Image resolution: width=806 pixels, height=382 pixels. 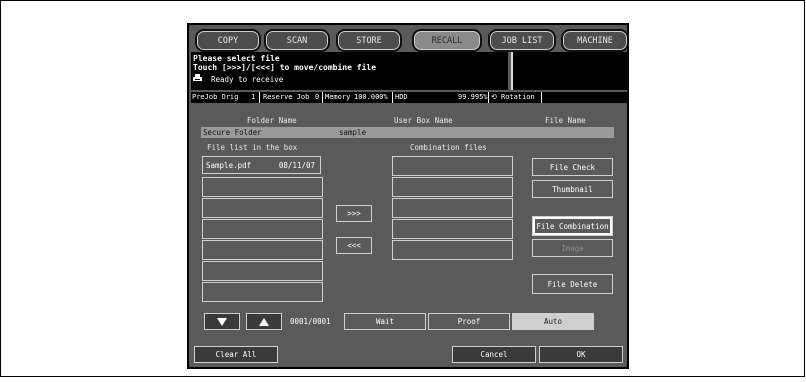 What do you see at coordinates (423, 120) in the screenshot?
I see `user-box-name-header: User Box Name` at bounding box center [423, 120].